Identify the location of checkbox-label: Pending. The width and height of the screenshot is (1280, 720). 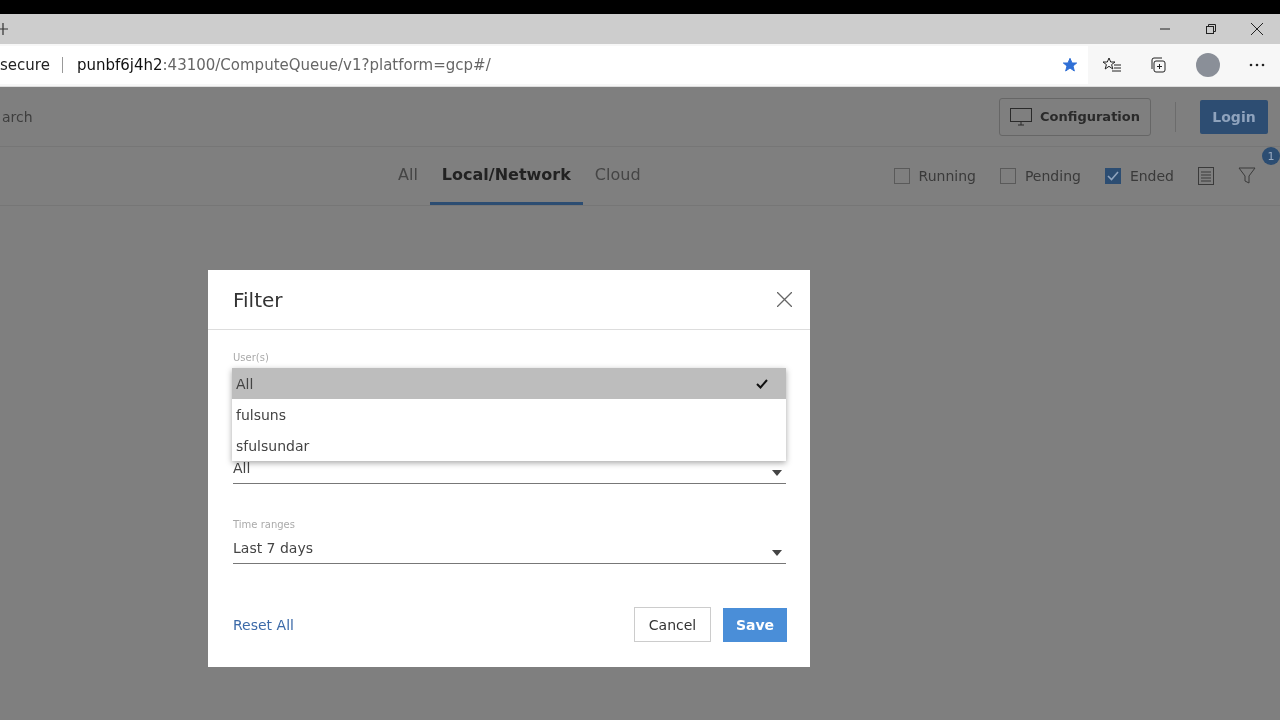
(1052, 176).